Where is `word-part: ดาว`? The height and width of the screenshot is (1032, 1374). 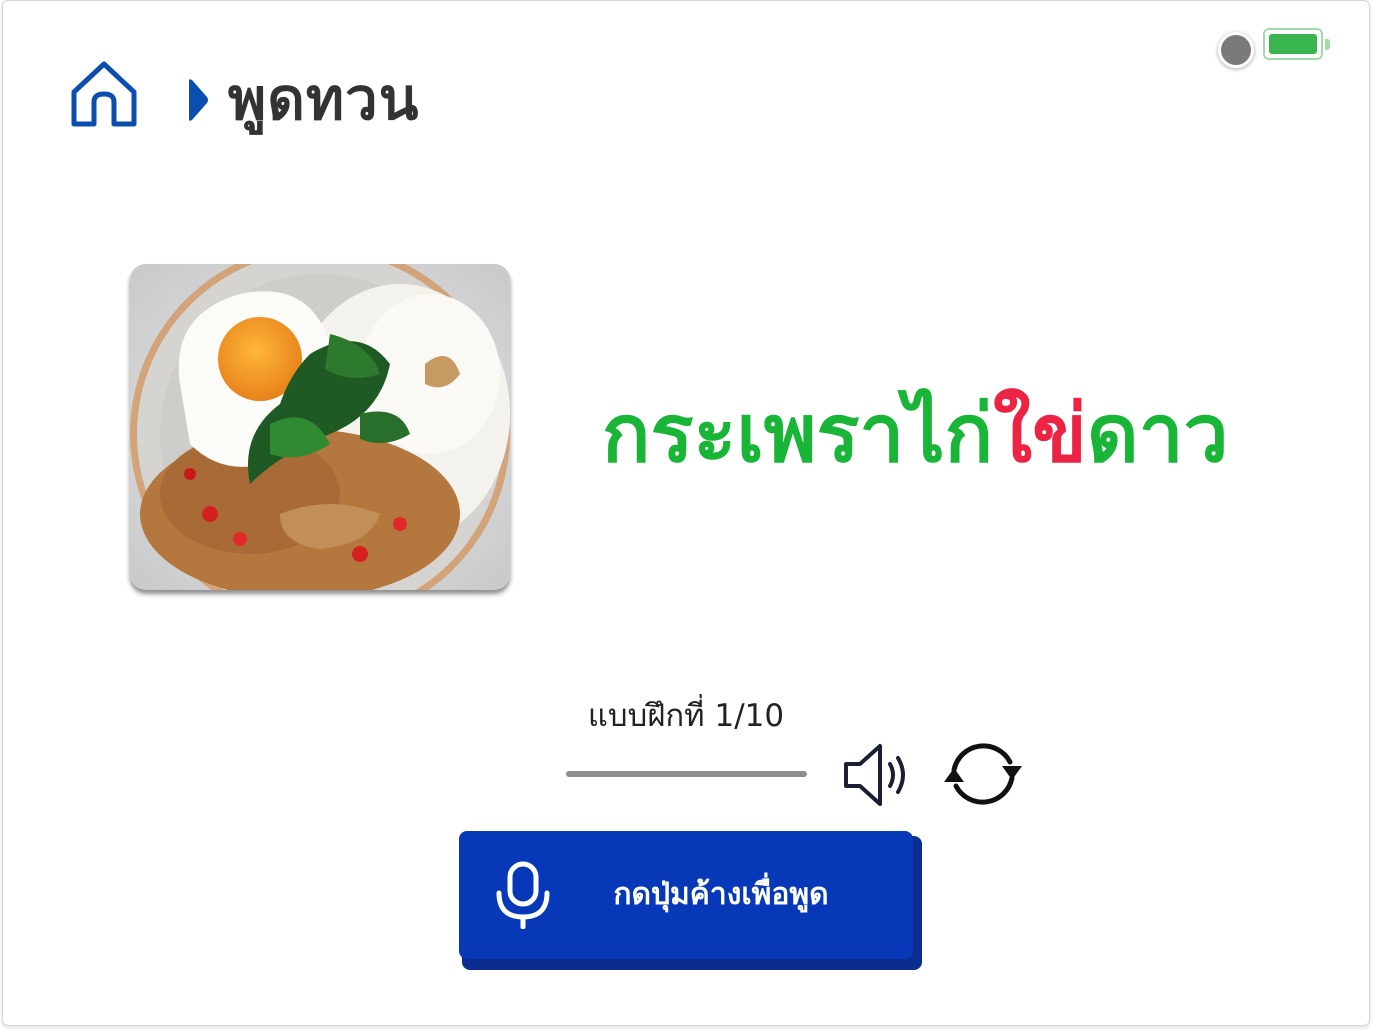
word-part: ดาว is located at coordinates (1157, 433).